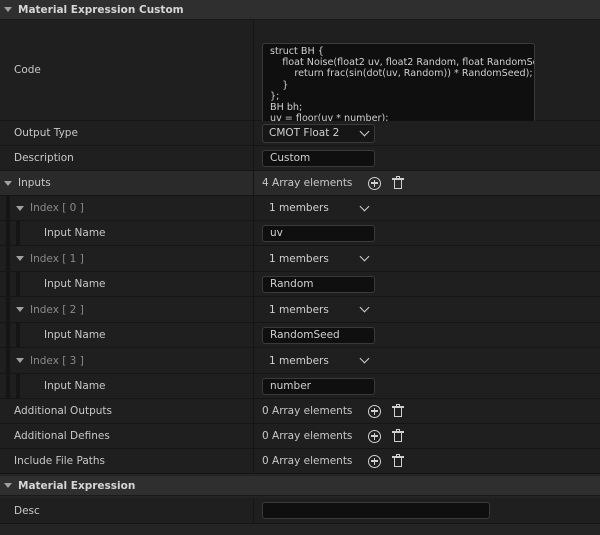  I want to click on section-header-expression: Material Expression, so click(300, 486).